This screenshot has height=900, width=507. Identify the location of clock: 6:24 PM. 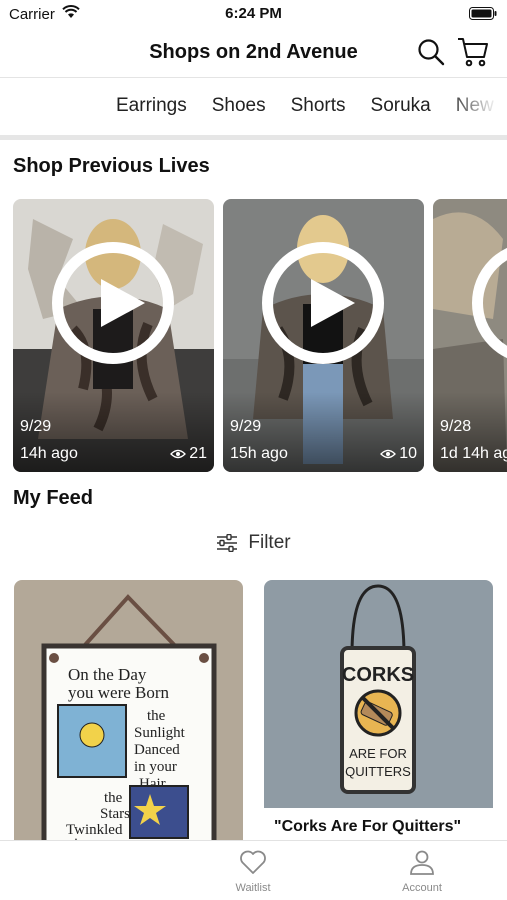
(253, 13).